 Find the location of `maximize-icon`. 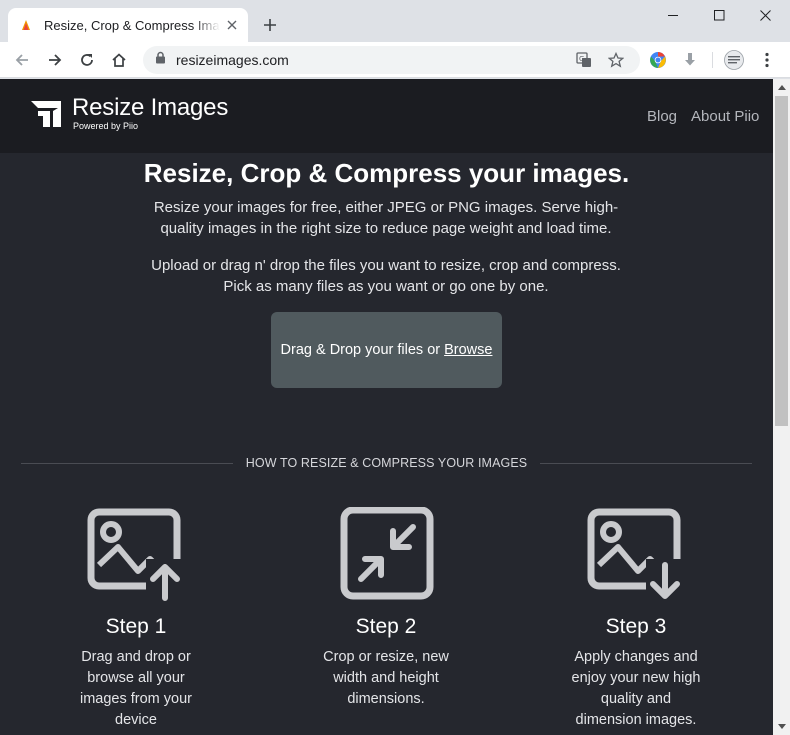

maximize-icon is located at coordinates (719, 15).